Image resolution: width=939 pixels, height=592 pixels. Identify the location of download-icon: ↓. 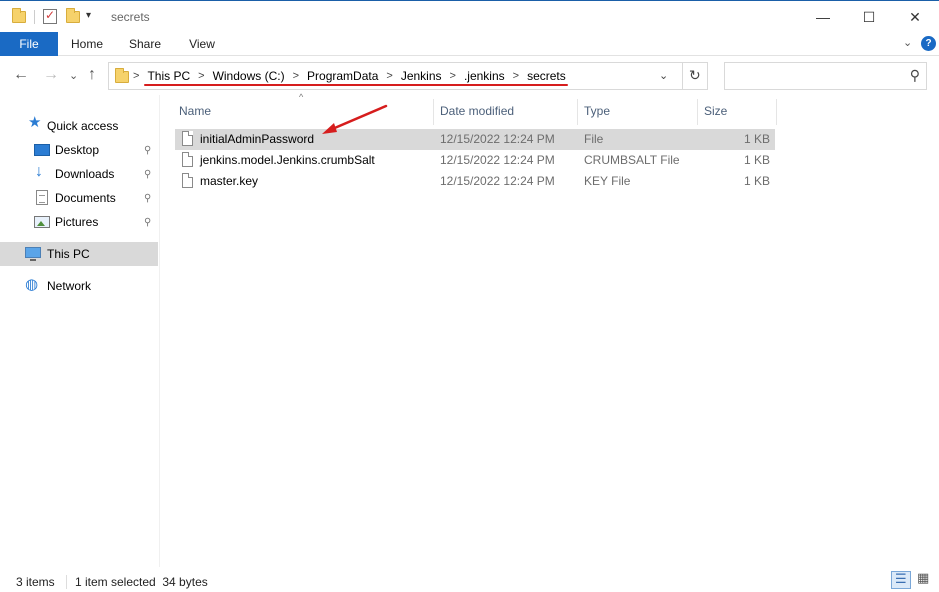
(39, 171).